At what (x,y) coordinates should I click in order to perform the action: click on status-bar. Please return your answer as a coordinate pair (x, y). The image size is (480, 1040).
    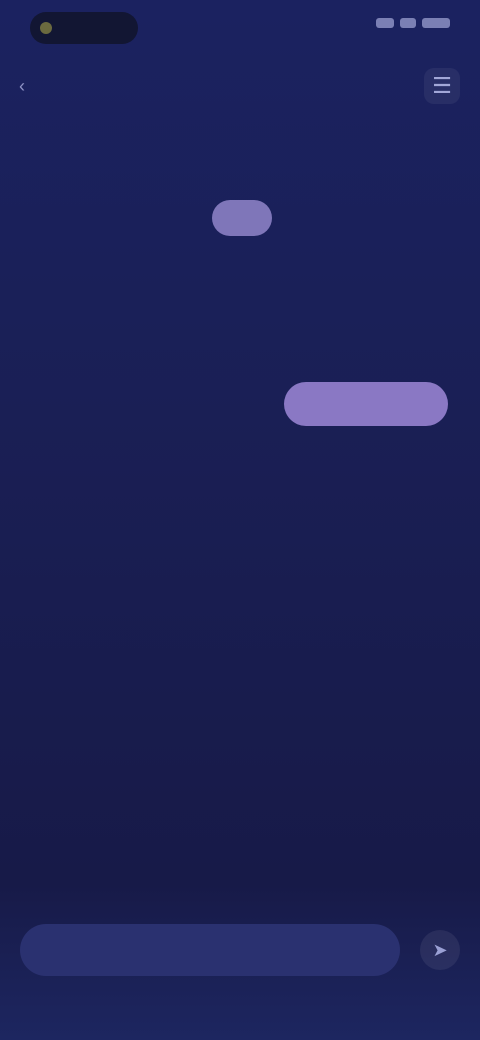
    Looking at the image, I should click on (240, 28).